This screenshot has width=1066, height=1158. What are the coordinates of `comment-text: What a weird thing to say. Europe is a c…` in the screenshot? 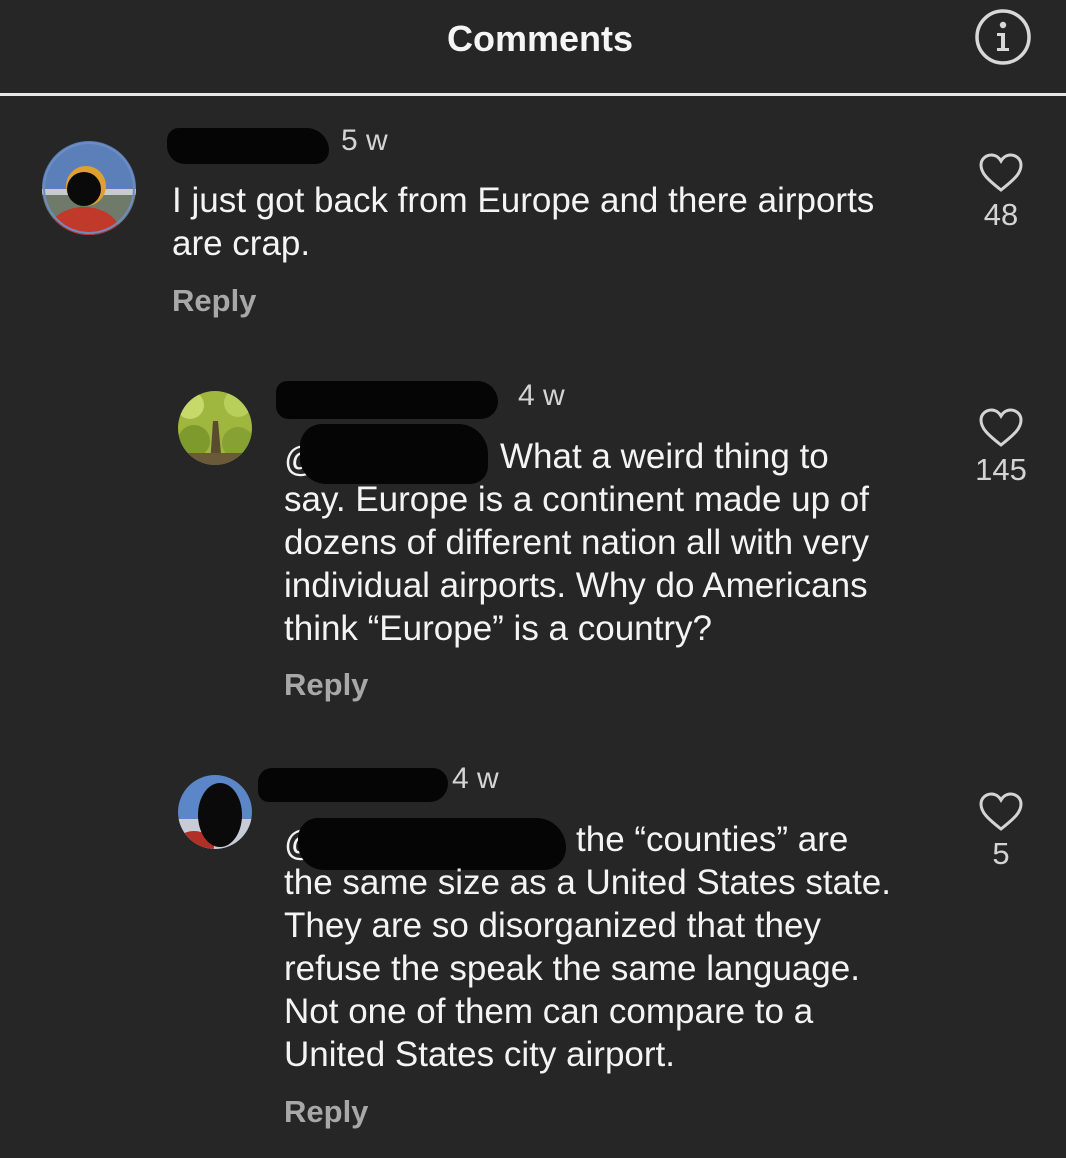 It's located at (576, 542).